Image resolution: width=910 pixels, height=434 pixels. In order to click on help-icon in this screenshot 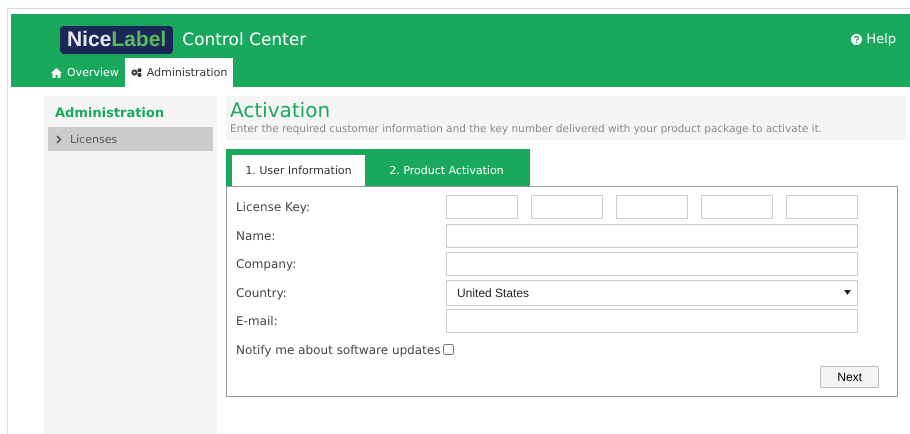, I will do `click(856, 39)`.